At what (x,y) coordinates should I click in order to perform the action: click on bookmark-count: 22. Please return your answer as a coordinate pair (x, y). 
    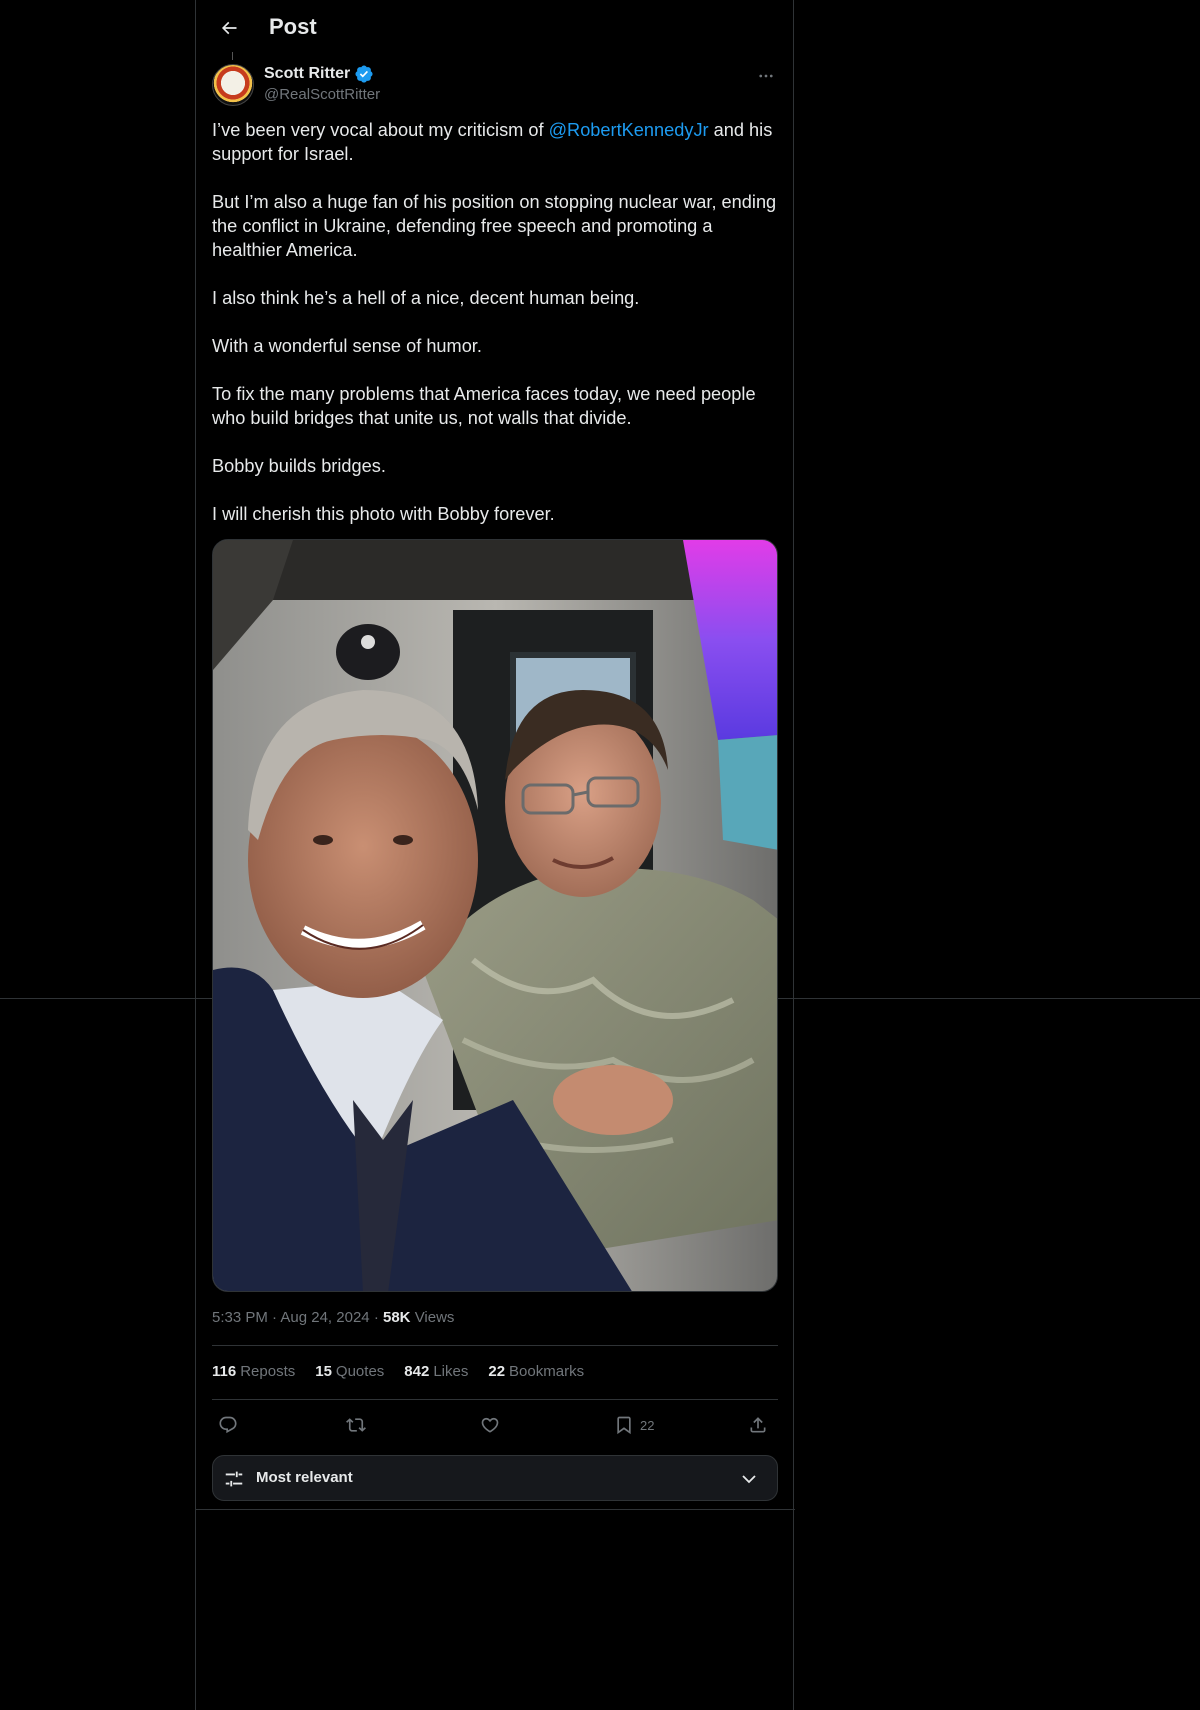
    Looking at the image, I should click on (647, 1425).